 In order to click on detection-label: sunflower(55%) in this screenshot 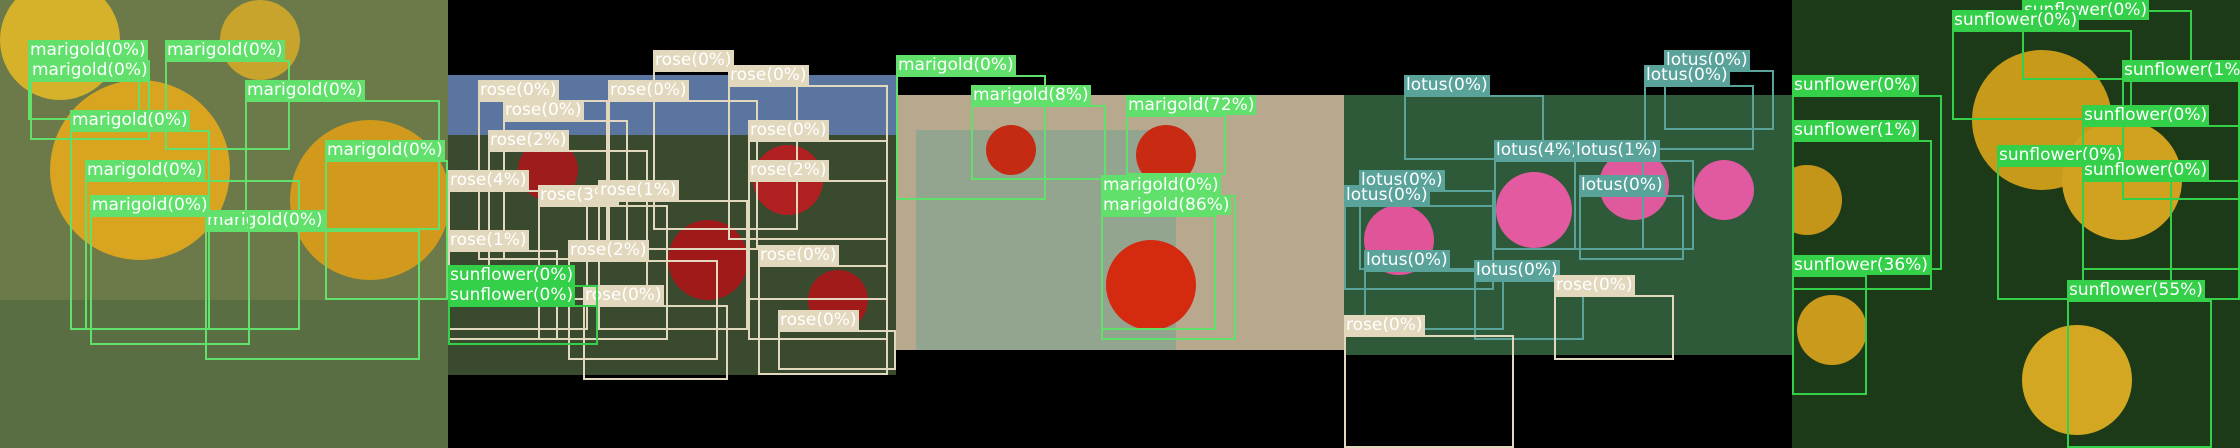, I will do `click(2136, 290)`.